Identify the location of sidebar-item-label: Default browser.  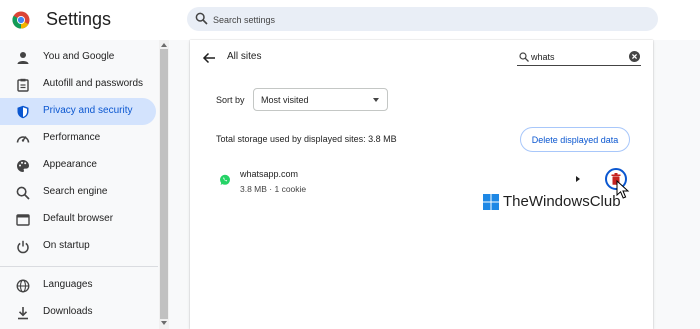
(78, 218).